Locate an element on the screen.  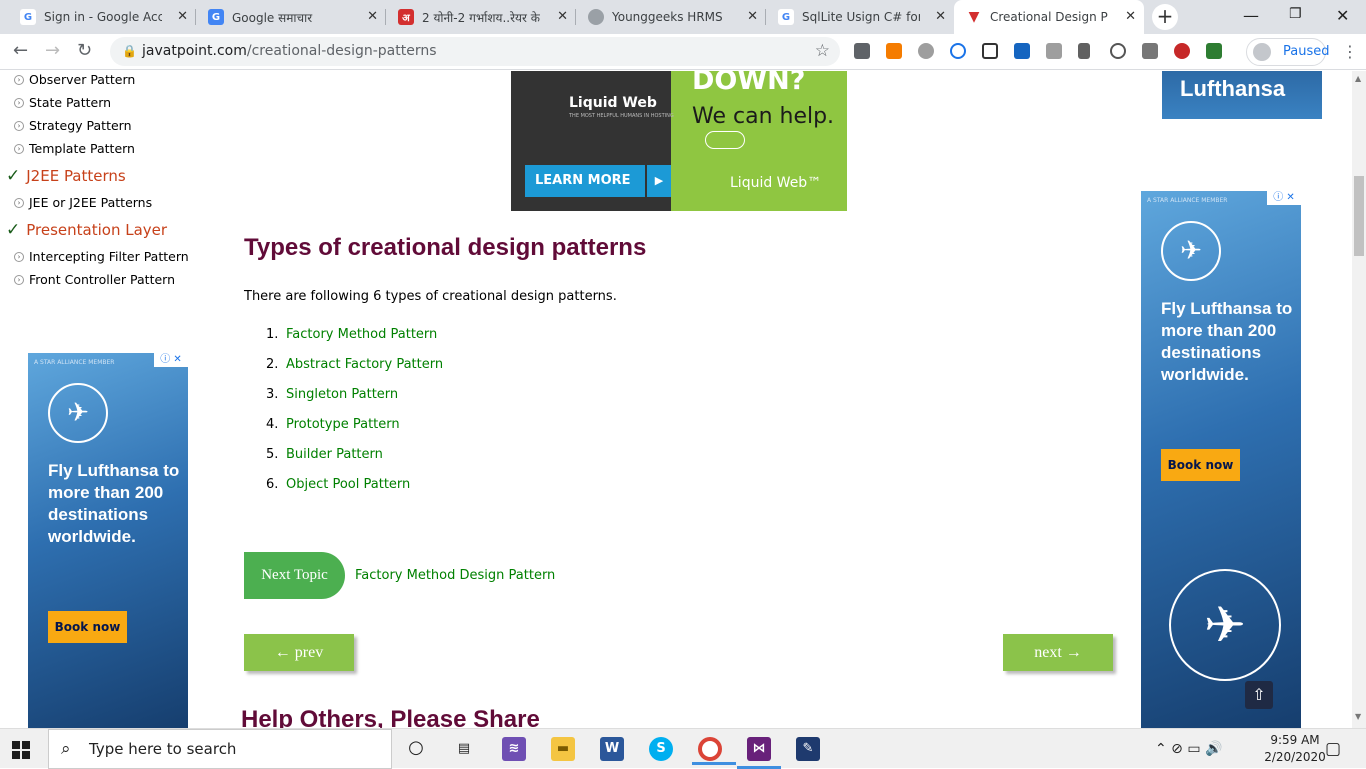
list-item: 2. Abstract Factory Pattern is located at coordinates (354, 364).